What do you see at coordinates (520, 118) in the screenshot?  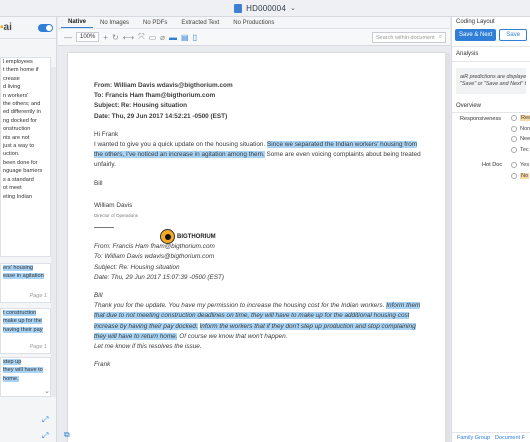 I see `responsiveness-option: Res` at bounding box center [520, 118].